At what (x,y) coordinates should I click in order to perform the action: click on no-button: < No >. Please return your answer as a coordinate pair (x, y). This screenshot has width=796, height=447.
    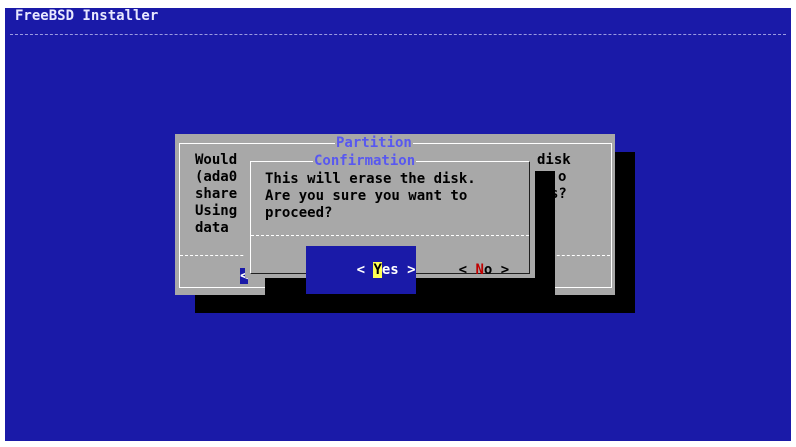
    Looking at the image, I should click on (459, 270).